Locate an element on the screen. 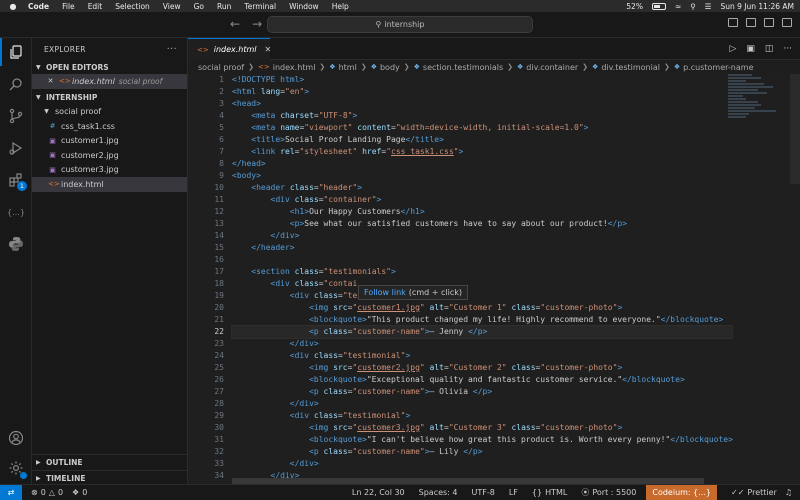 This screenshot has height=500, width=800. clock: Sun 9 Jun 11:26 AM is located at coordinates (757, 6).